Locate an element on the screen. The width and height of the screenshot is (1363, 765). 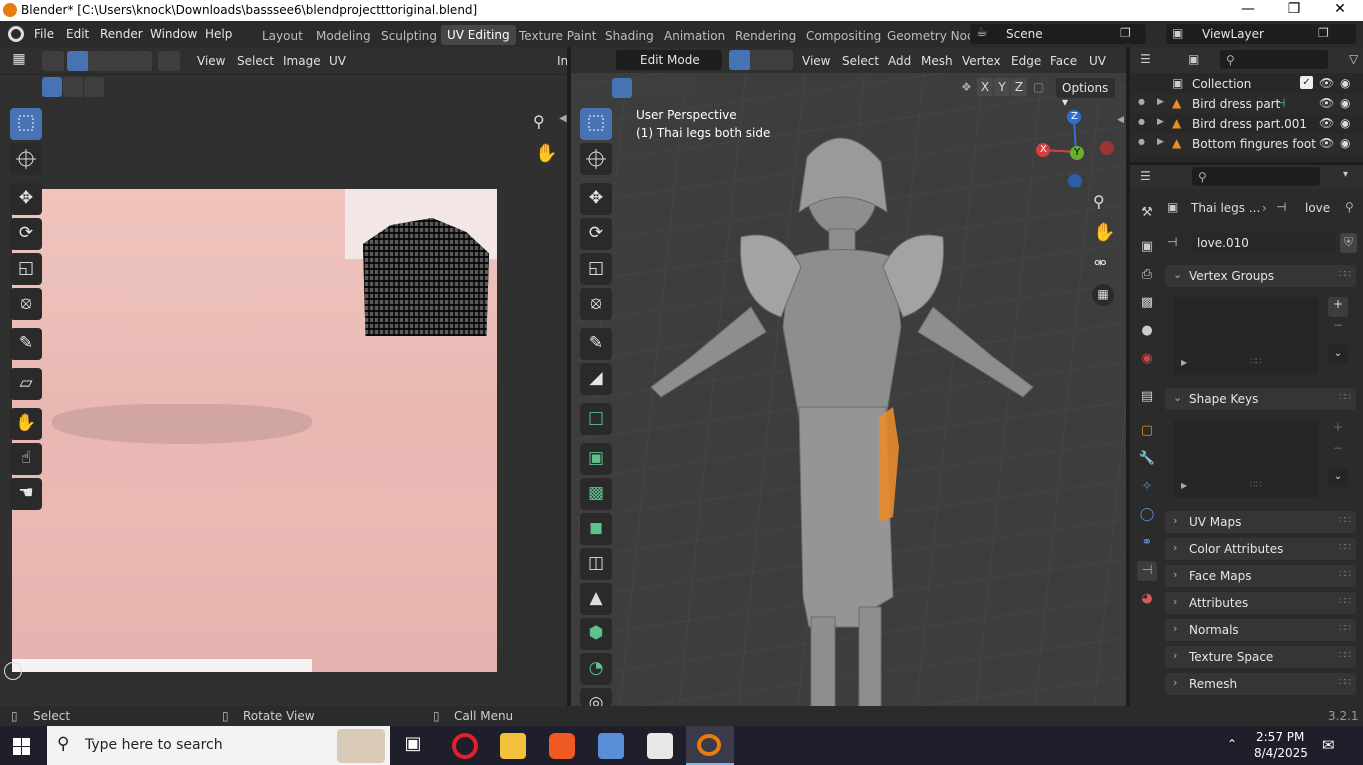
uv-move-tool: ✥ is located at coordinates (26, 199).